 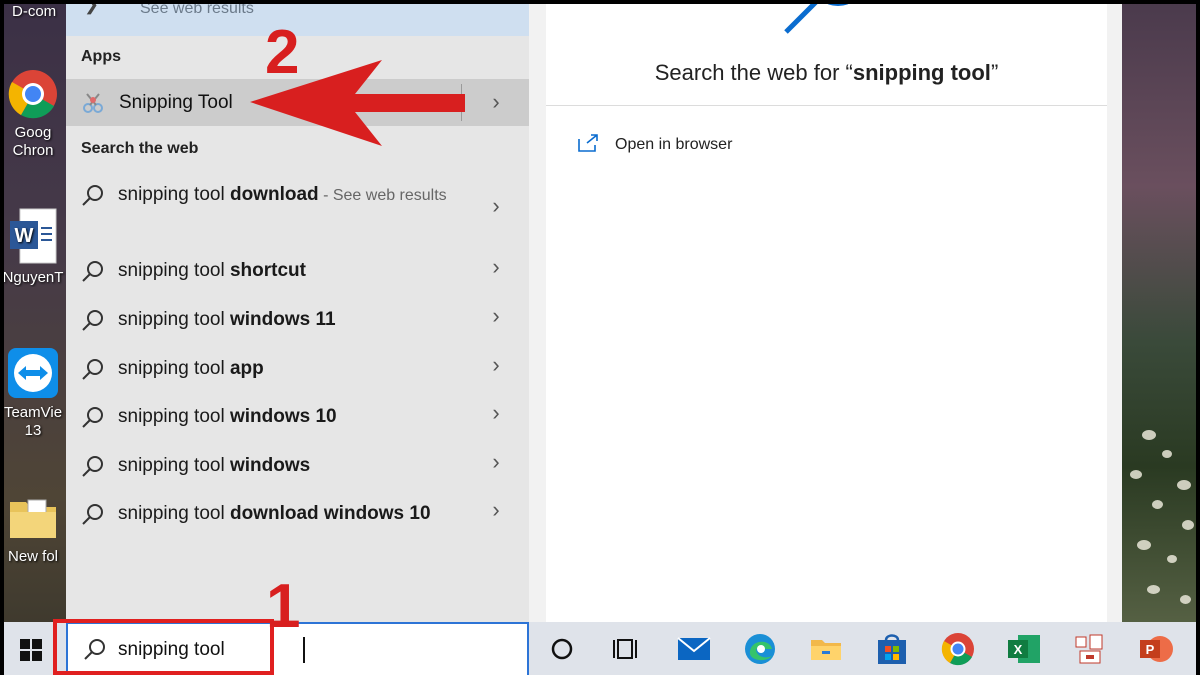 I want to click on search-icon-large, so click(x=820, y=17).